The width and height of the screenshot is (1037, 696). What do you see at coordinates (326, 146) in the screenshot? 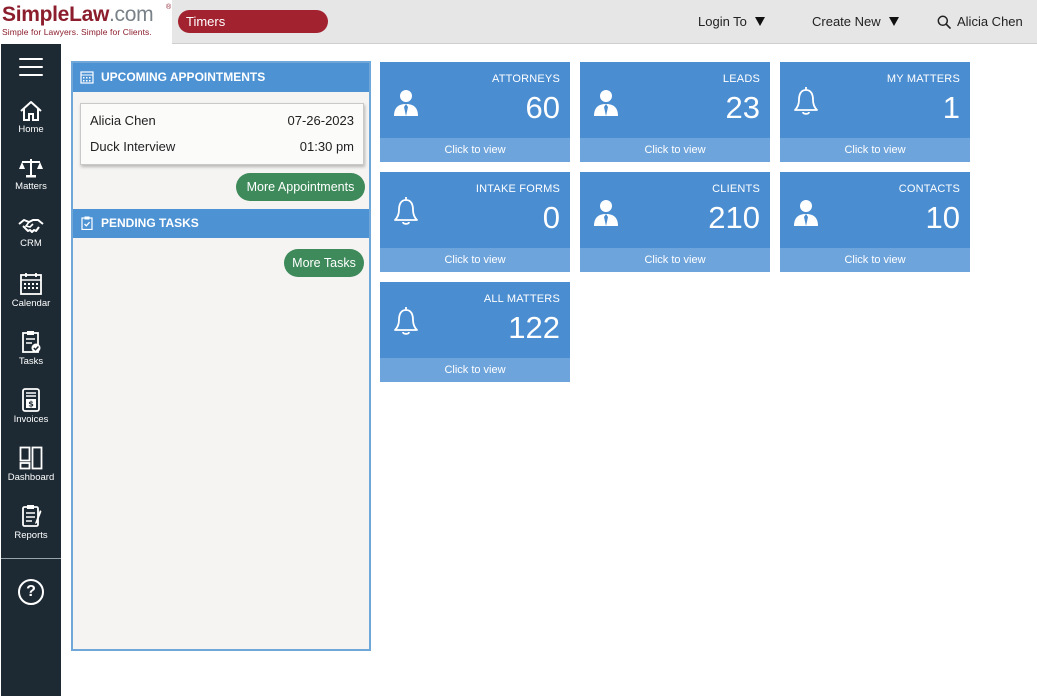
I see `appointment-time: 01:30 pm` at bounding box center [326, 146].